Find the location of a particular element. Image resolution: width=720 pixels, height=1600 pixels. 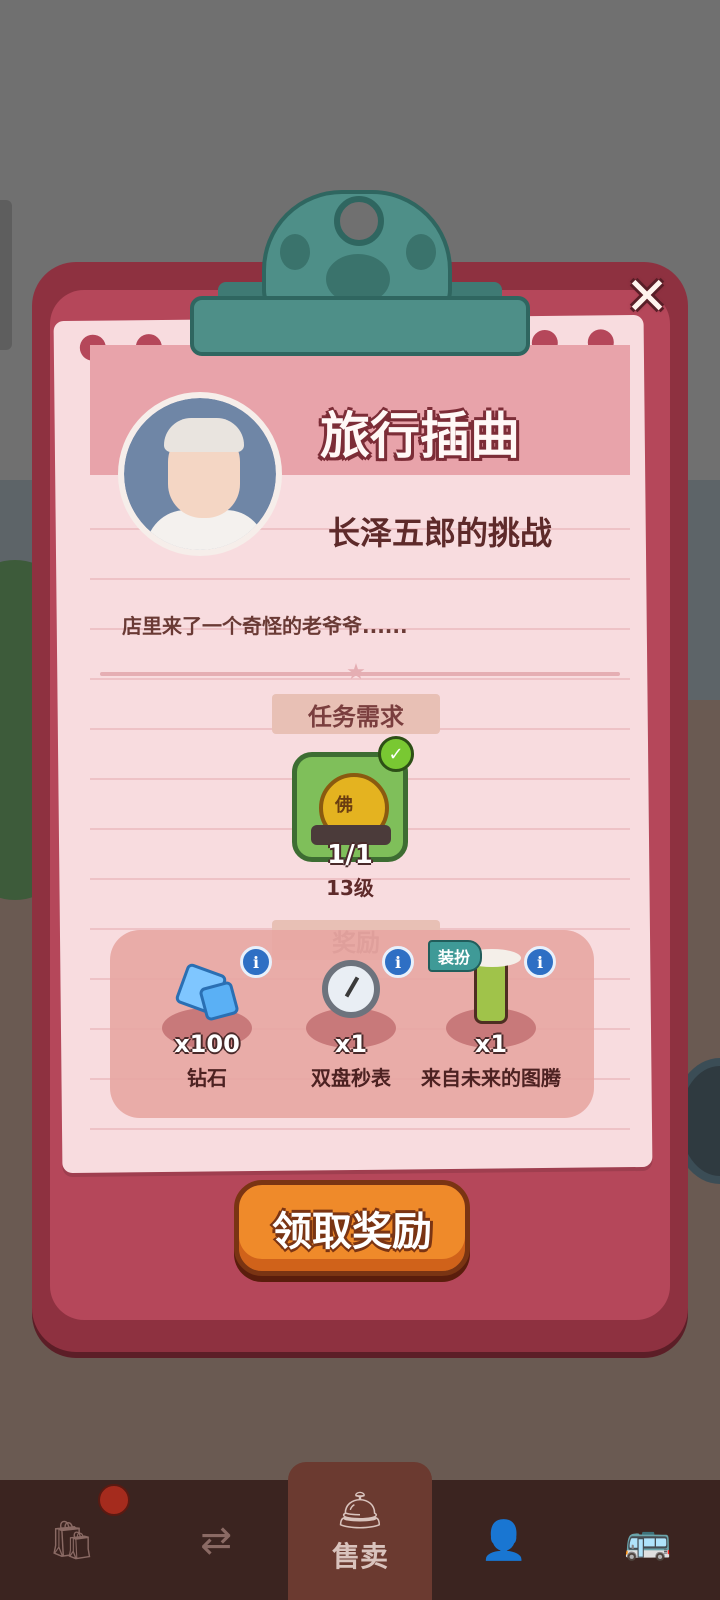

costume-tag: 装扮 is located at coordinates (455, 956).